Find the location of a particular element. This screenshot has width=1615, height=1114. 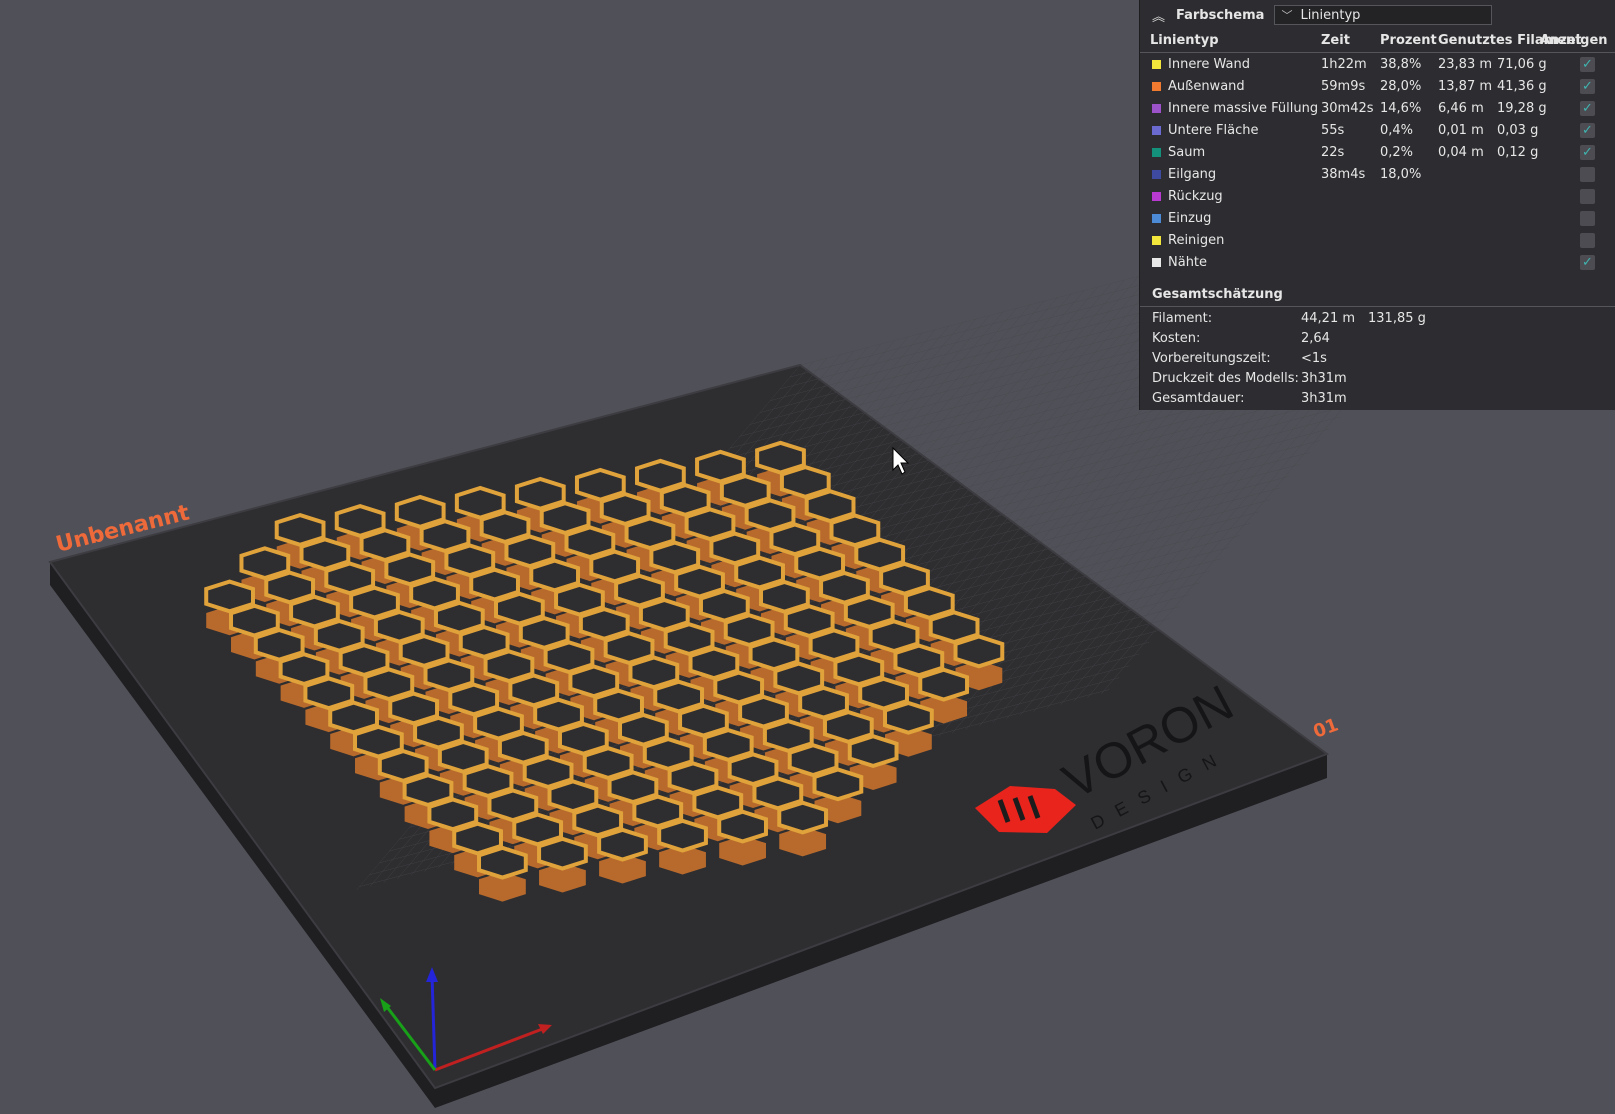

estimate-value-secondary: 131,85 g is located at coordinates (1397, 318).